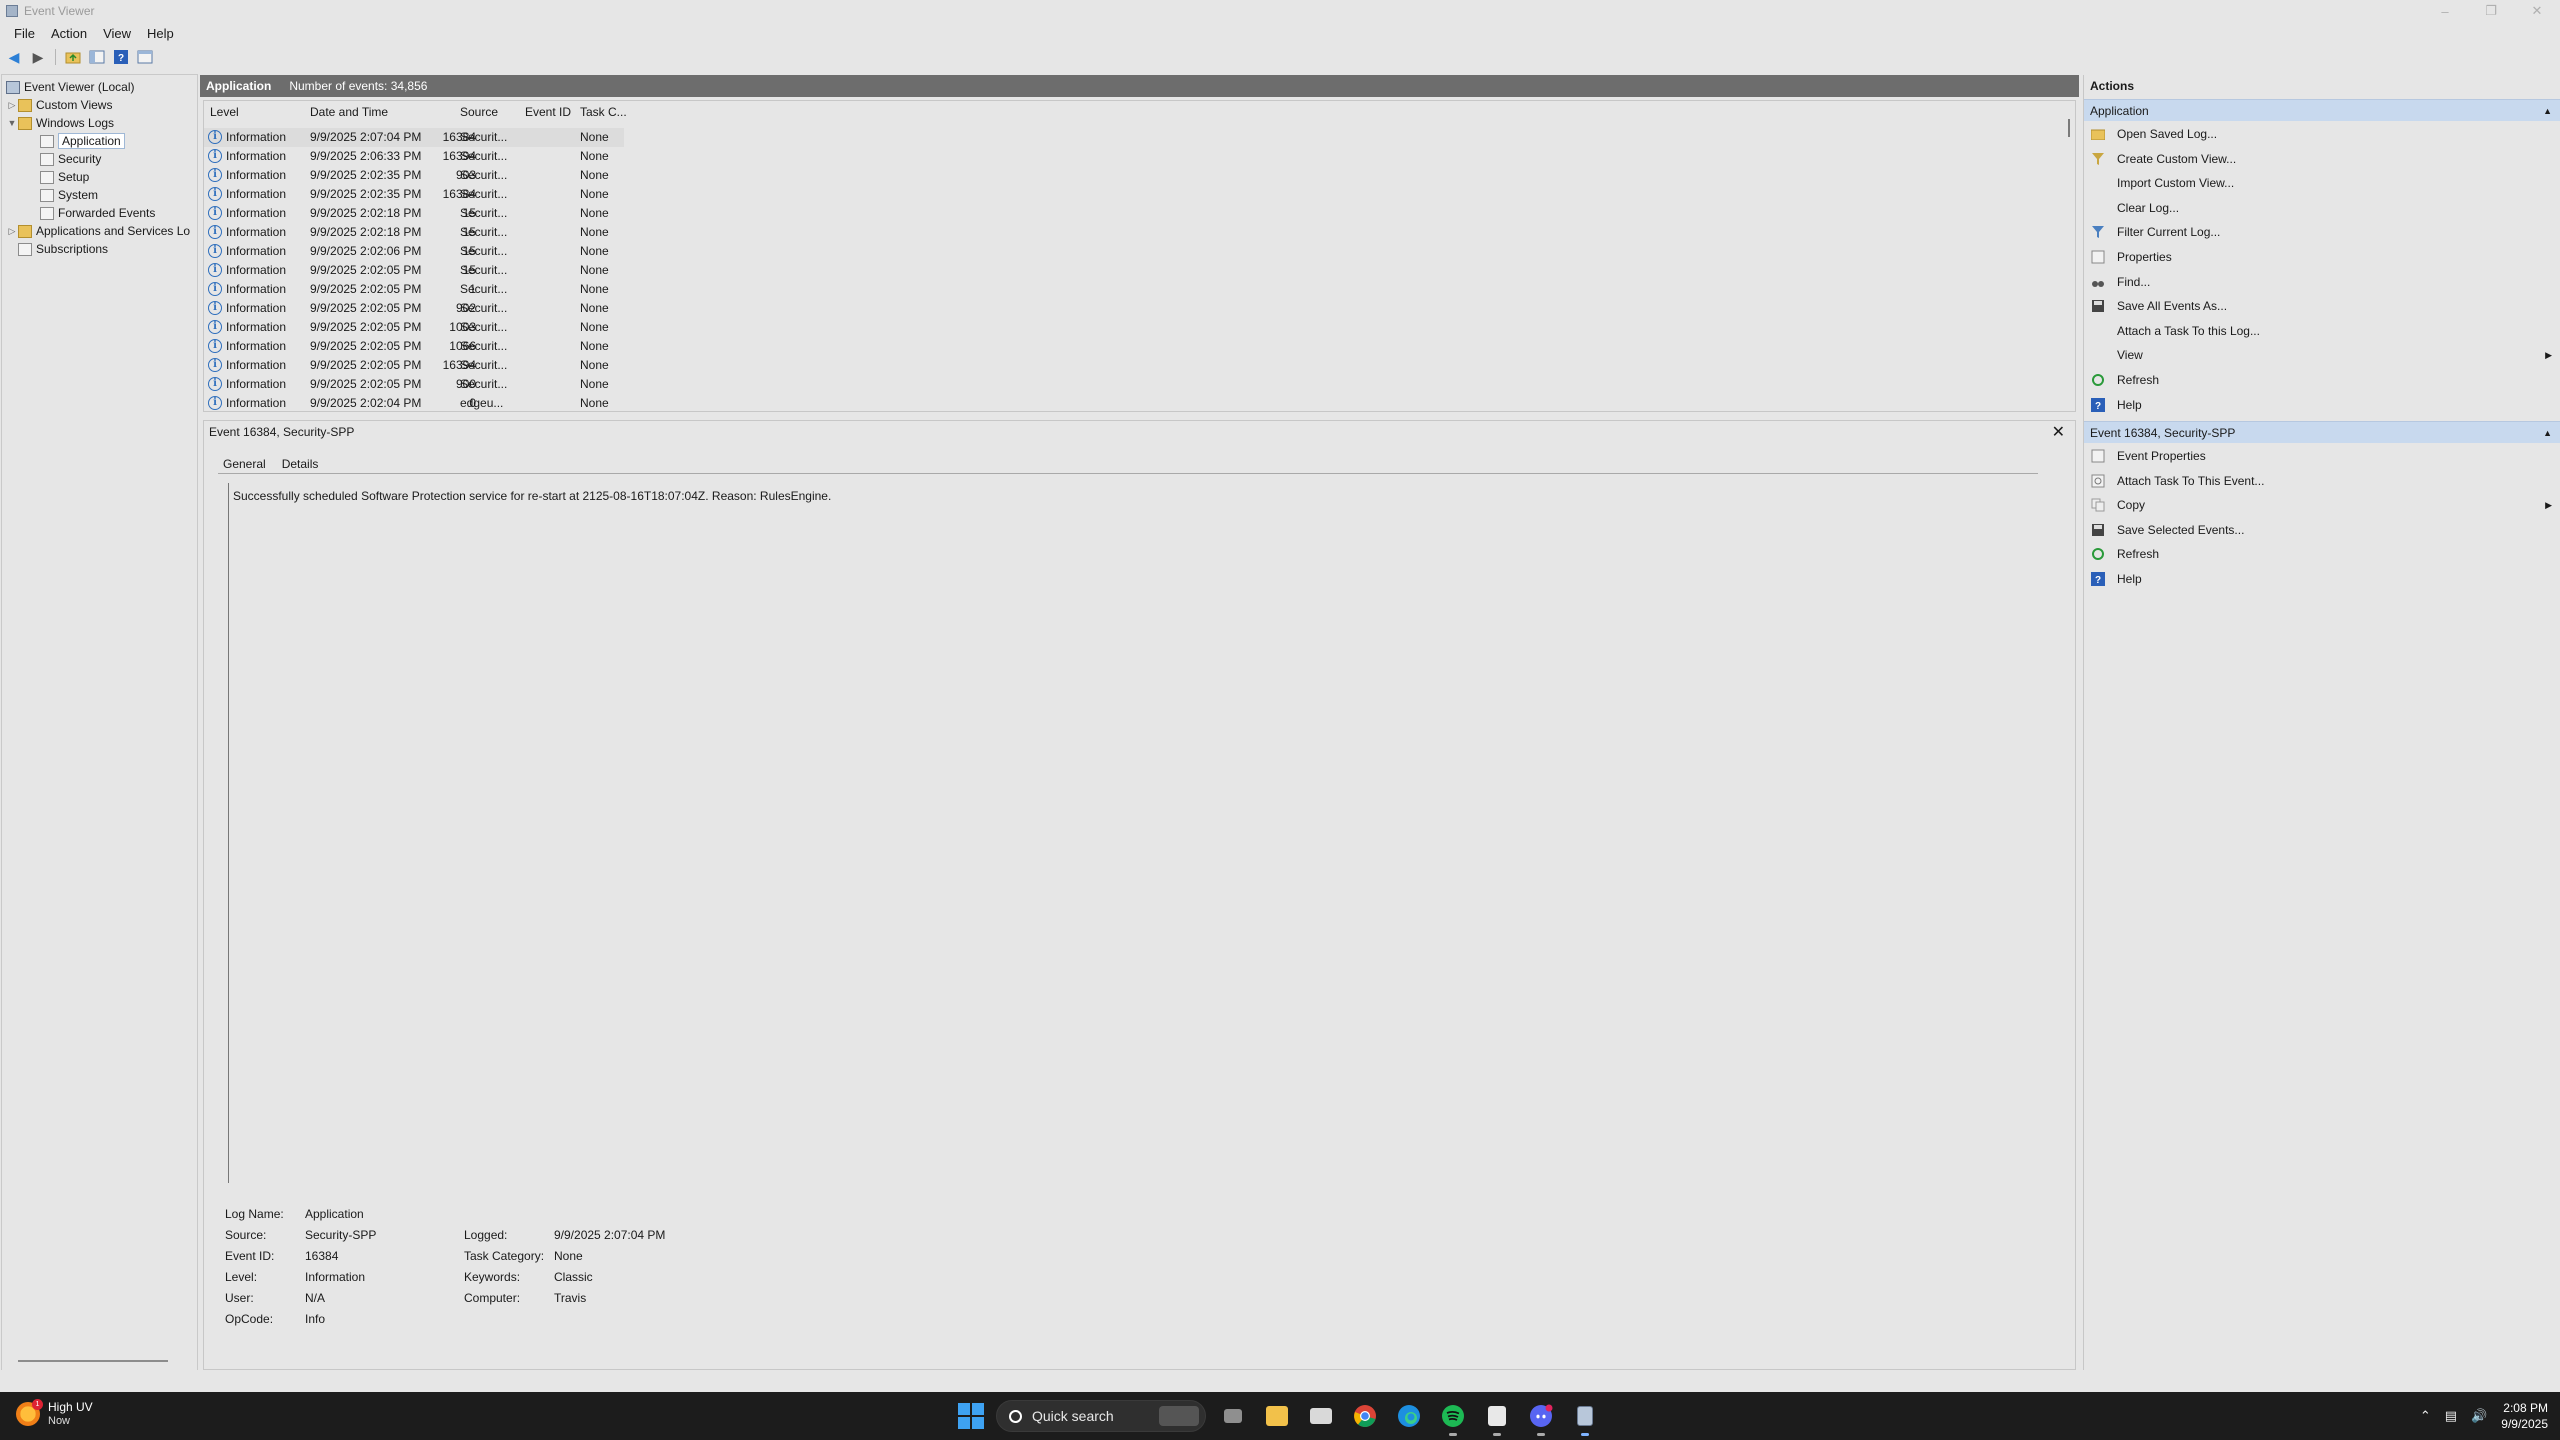  What do you see at coordinates (1541, 1417) in the screenshot?
I see `discord-icon` at bounding box center [1541, 1417].